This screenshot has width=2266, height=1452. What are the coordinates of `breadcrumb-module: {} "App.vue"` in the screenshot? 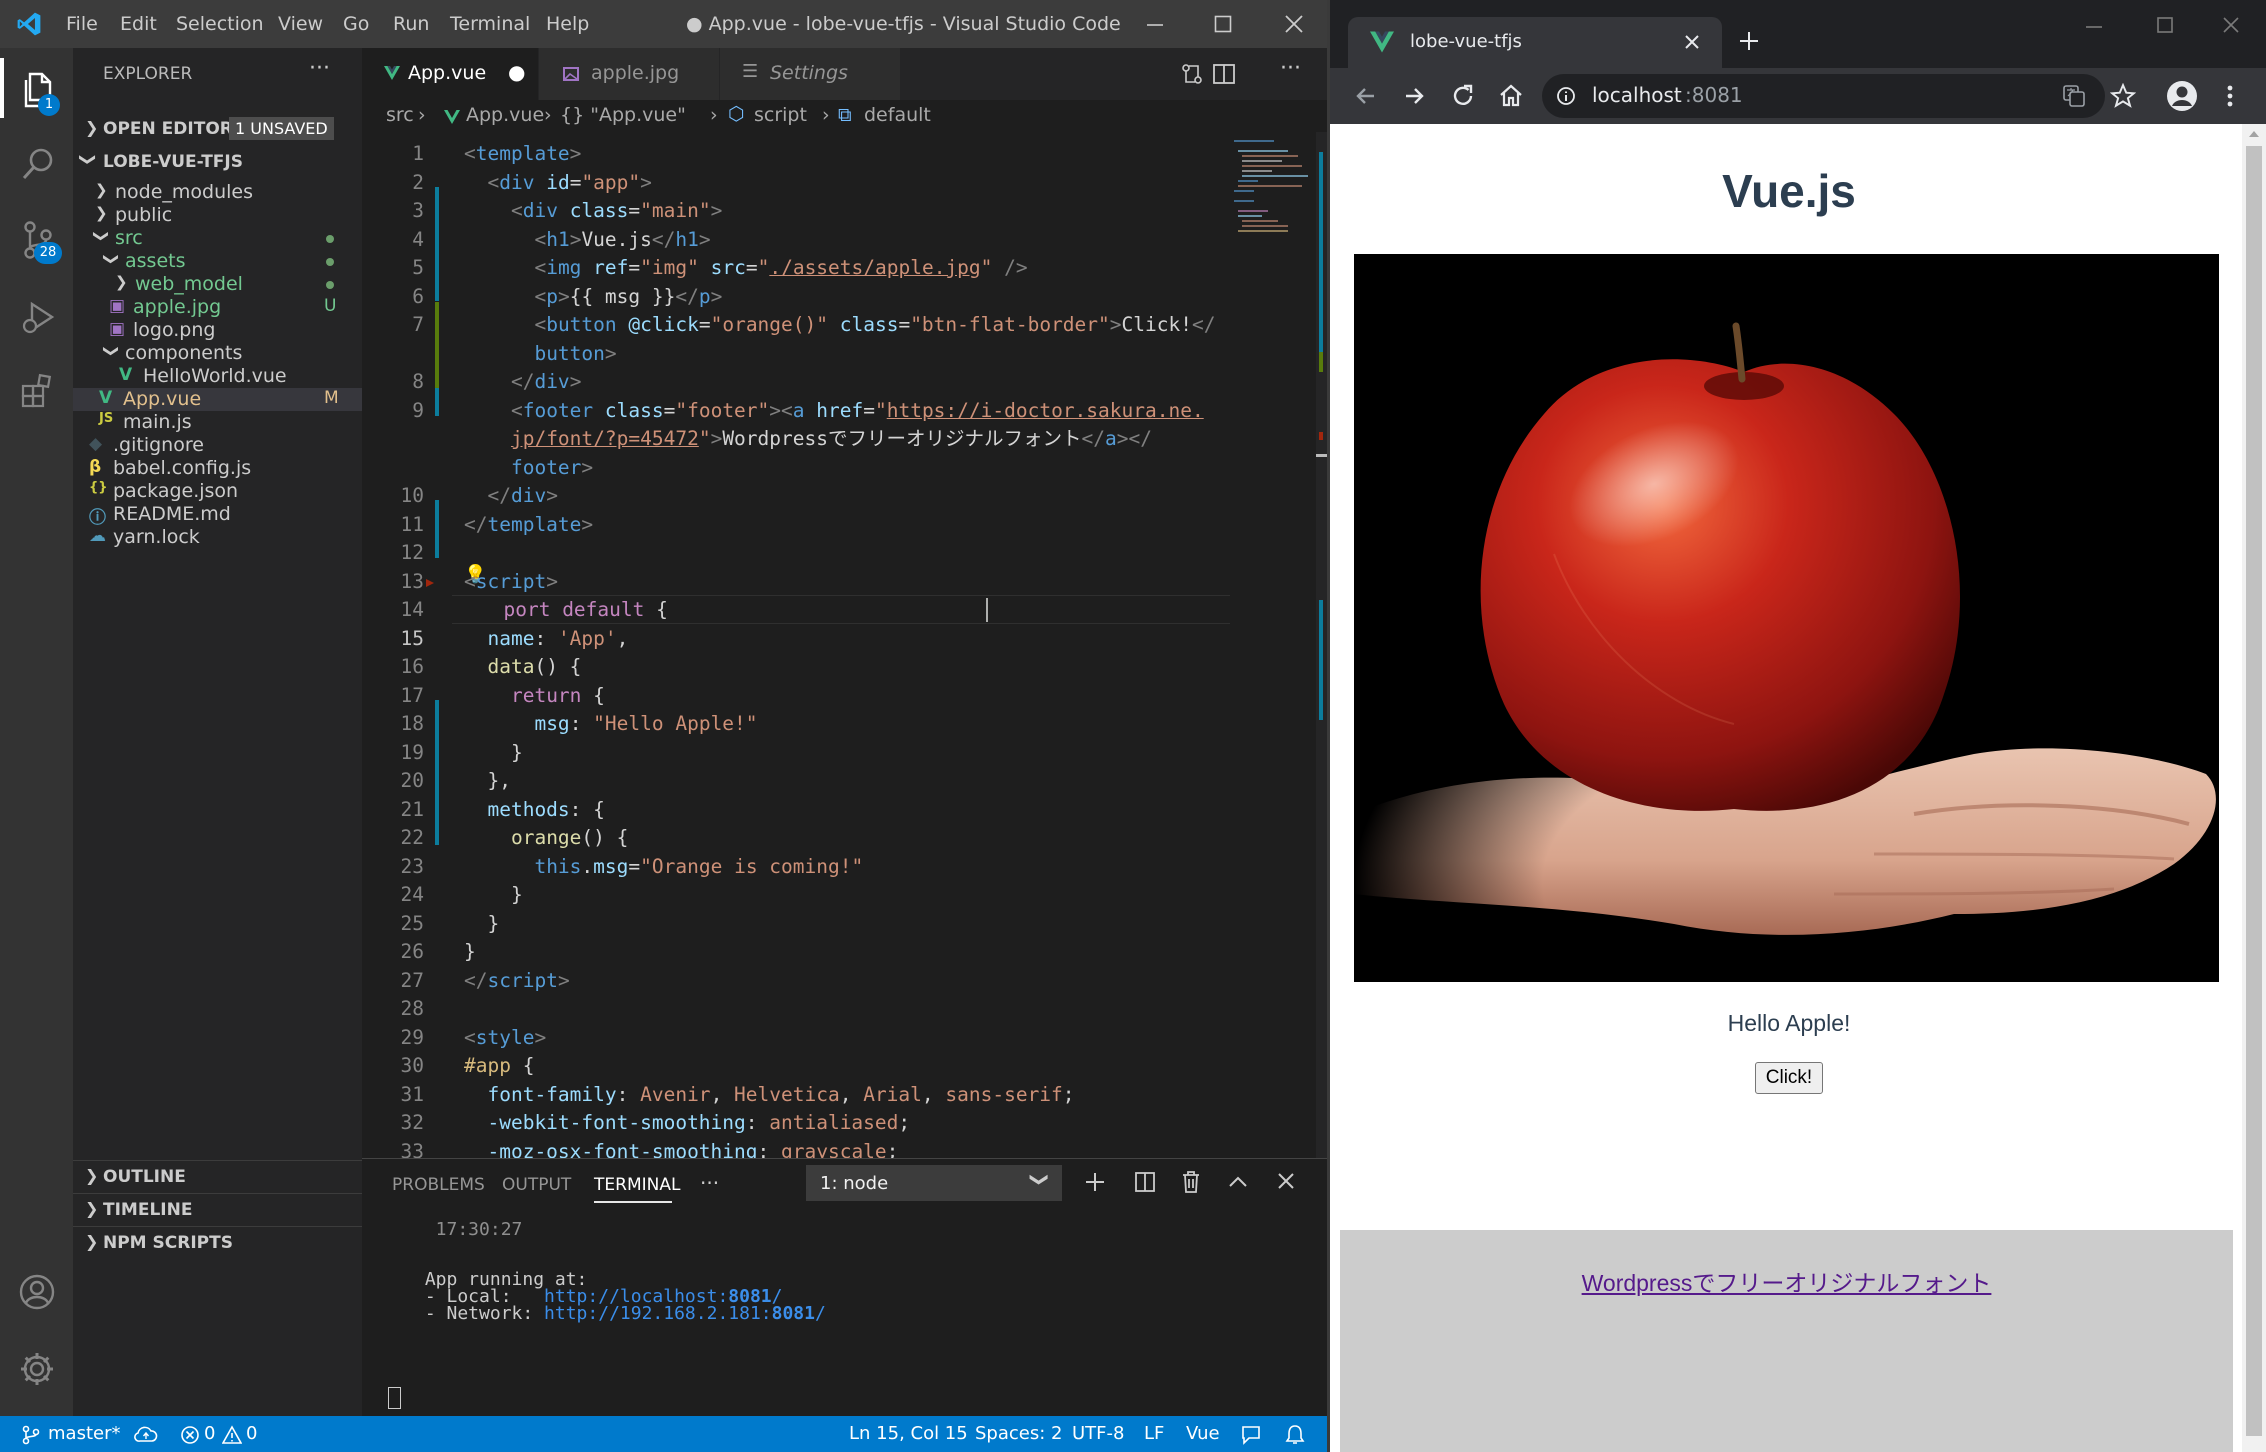 It's located at (623, 115).